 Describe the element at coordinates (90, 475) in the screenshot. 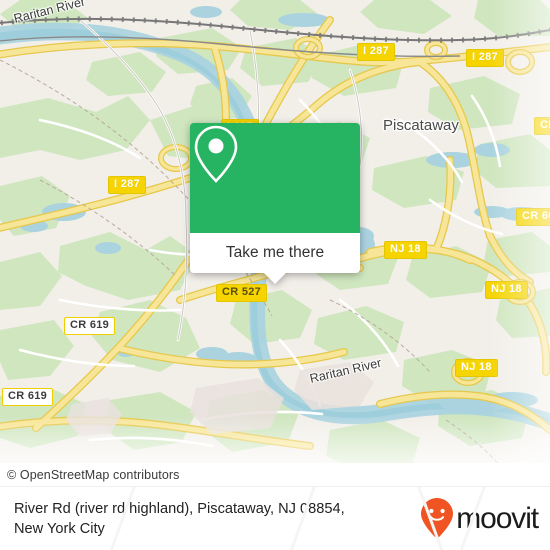

I see `attribution-text: © OpenStreetMap contributors` at that location.